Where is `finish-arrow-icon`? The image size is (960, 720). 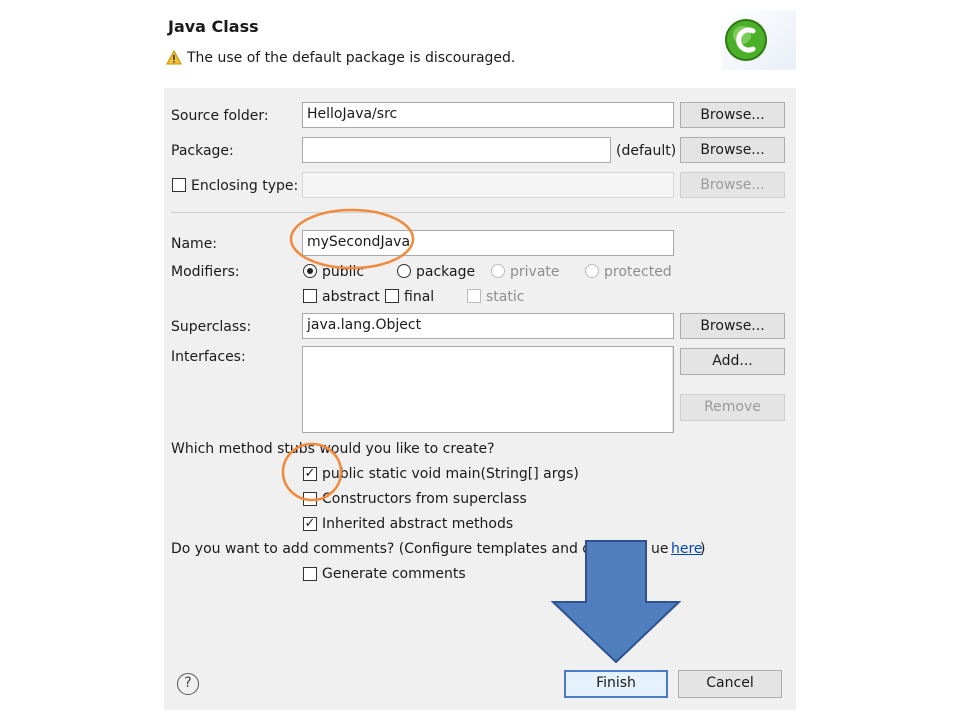 finish-arrow-icon is located at coordinates (616, 602).